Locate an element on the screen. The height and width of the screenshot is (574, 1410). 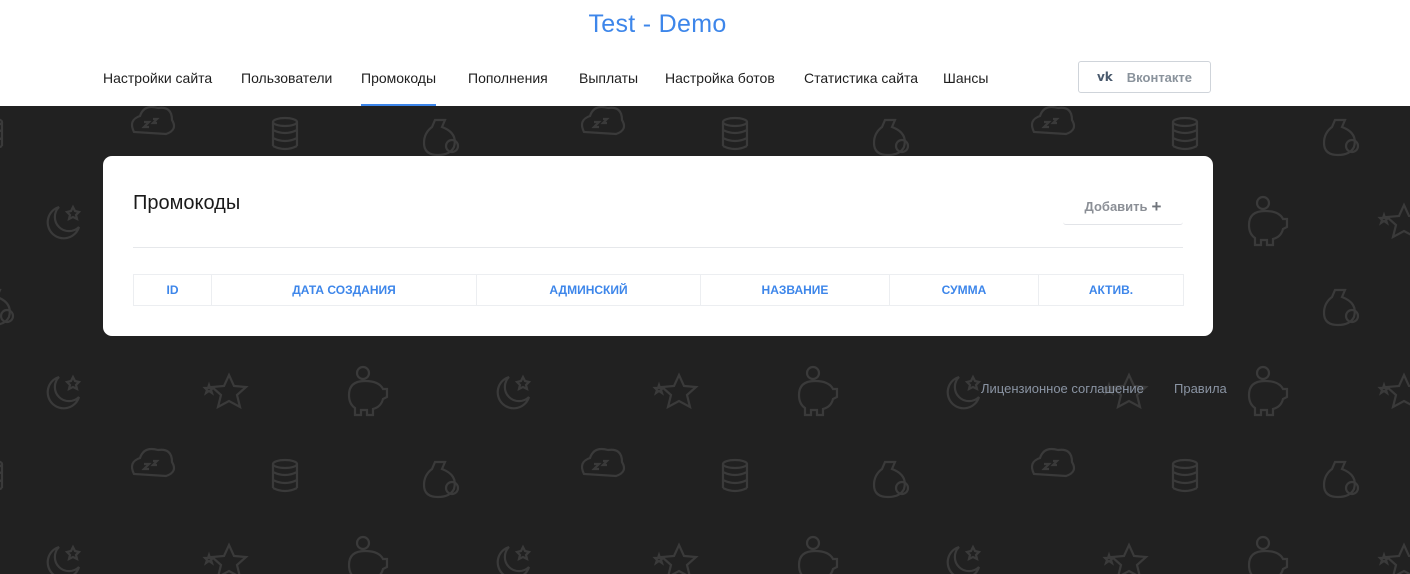
card-title: Промокоды is located at coordinates (187, 203).